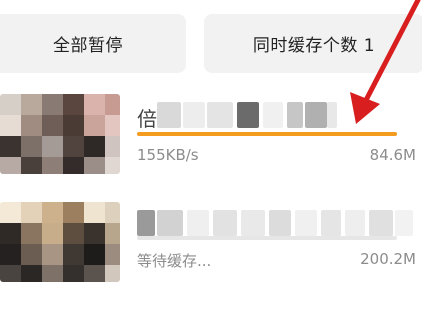 The height and width of the screenshot is (309, 422). Describe the element at coordinates (392, 155) in the screenshot. I see `download-size: 84.6M` at that location.